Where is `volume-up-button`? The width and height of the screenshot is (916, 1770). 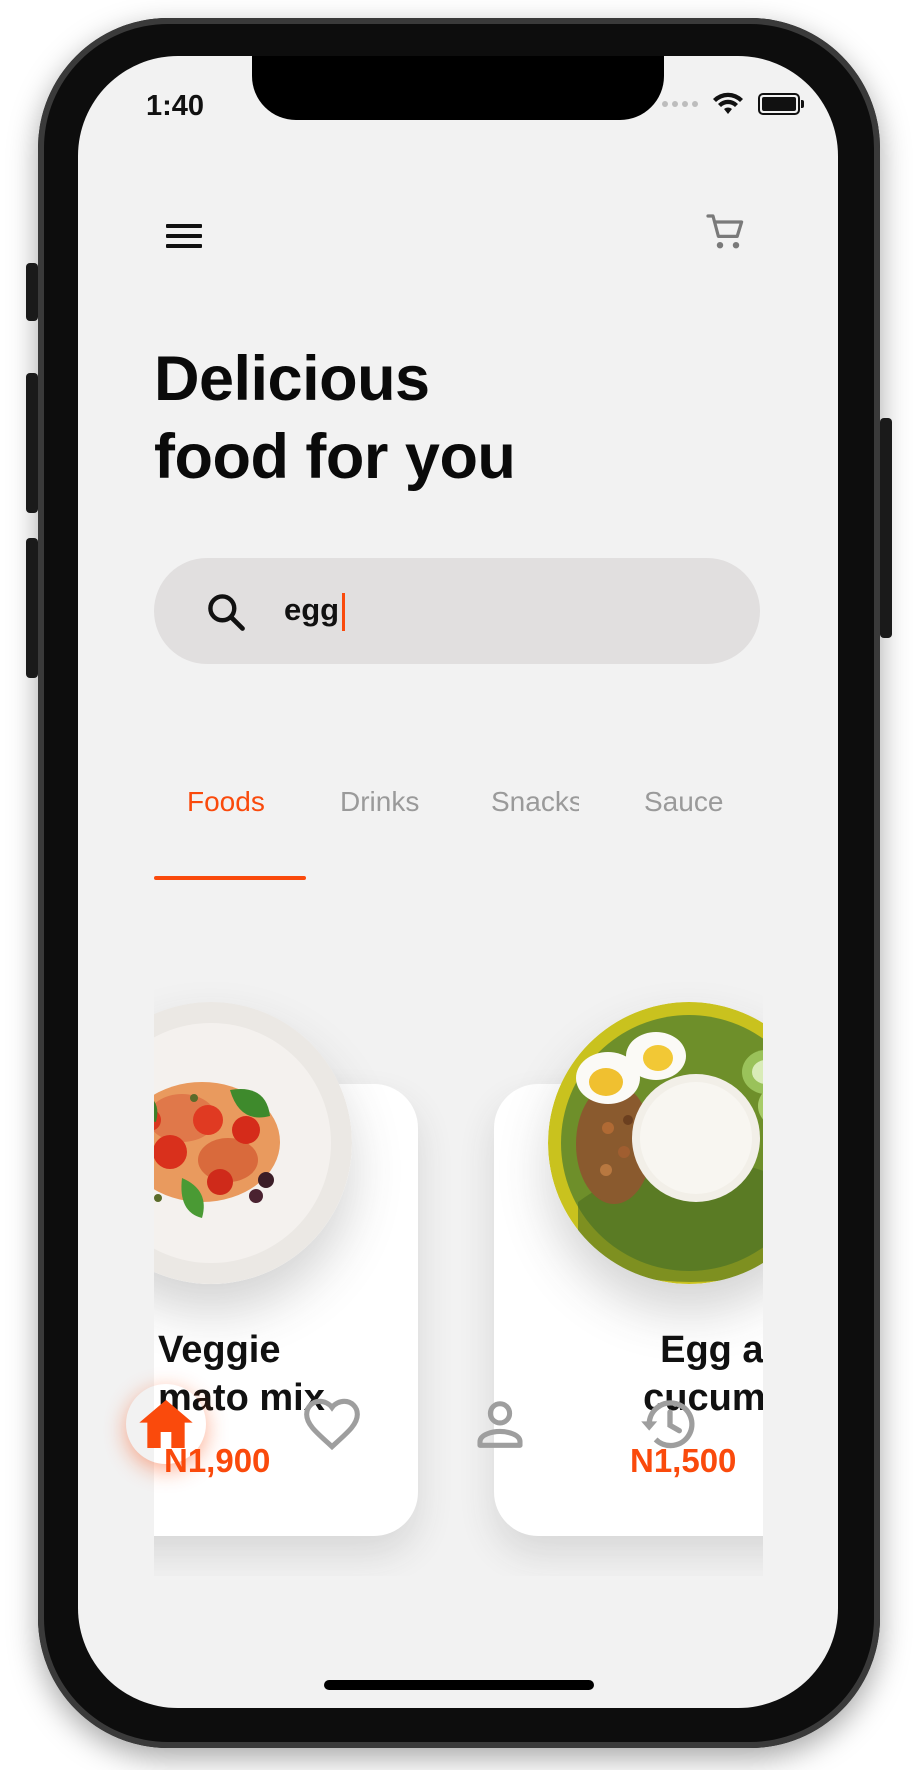 volume-up-button is located at coordinates (32, 443).